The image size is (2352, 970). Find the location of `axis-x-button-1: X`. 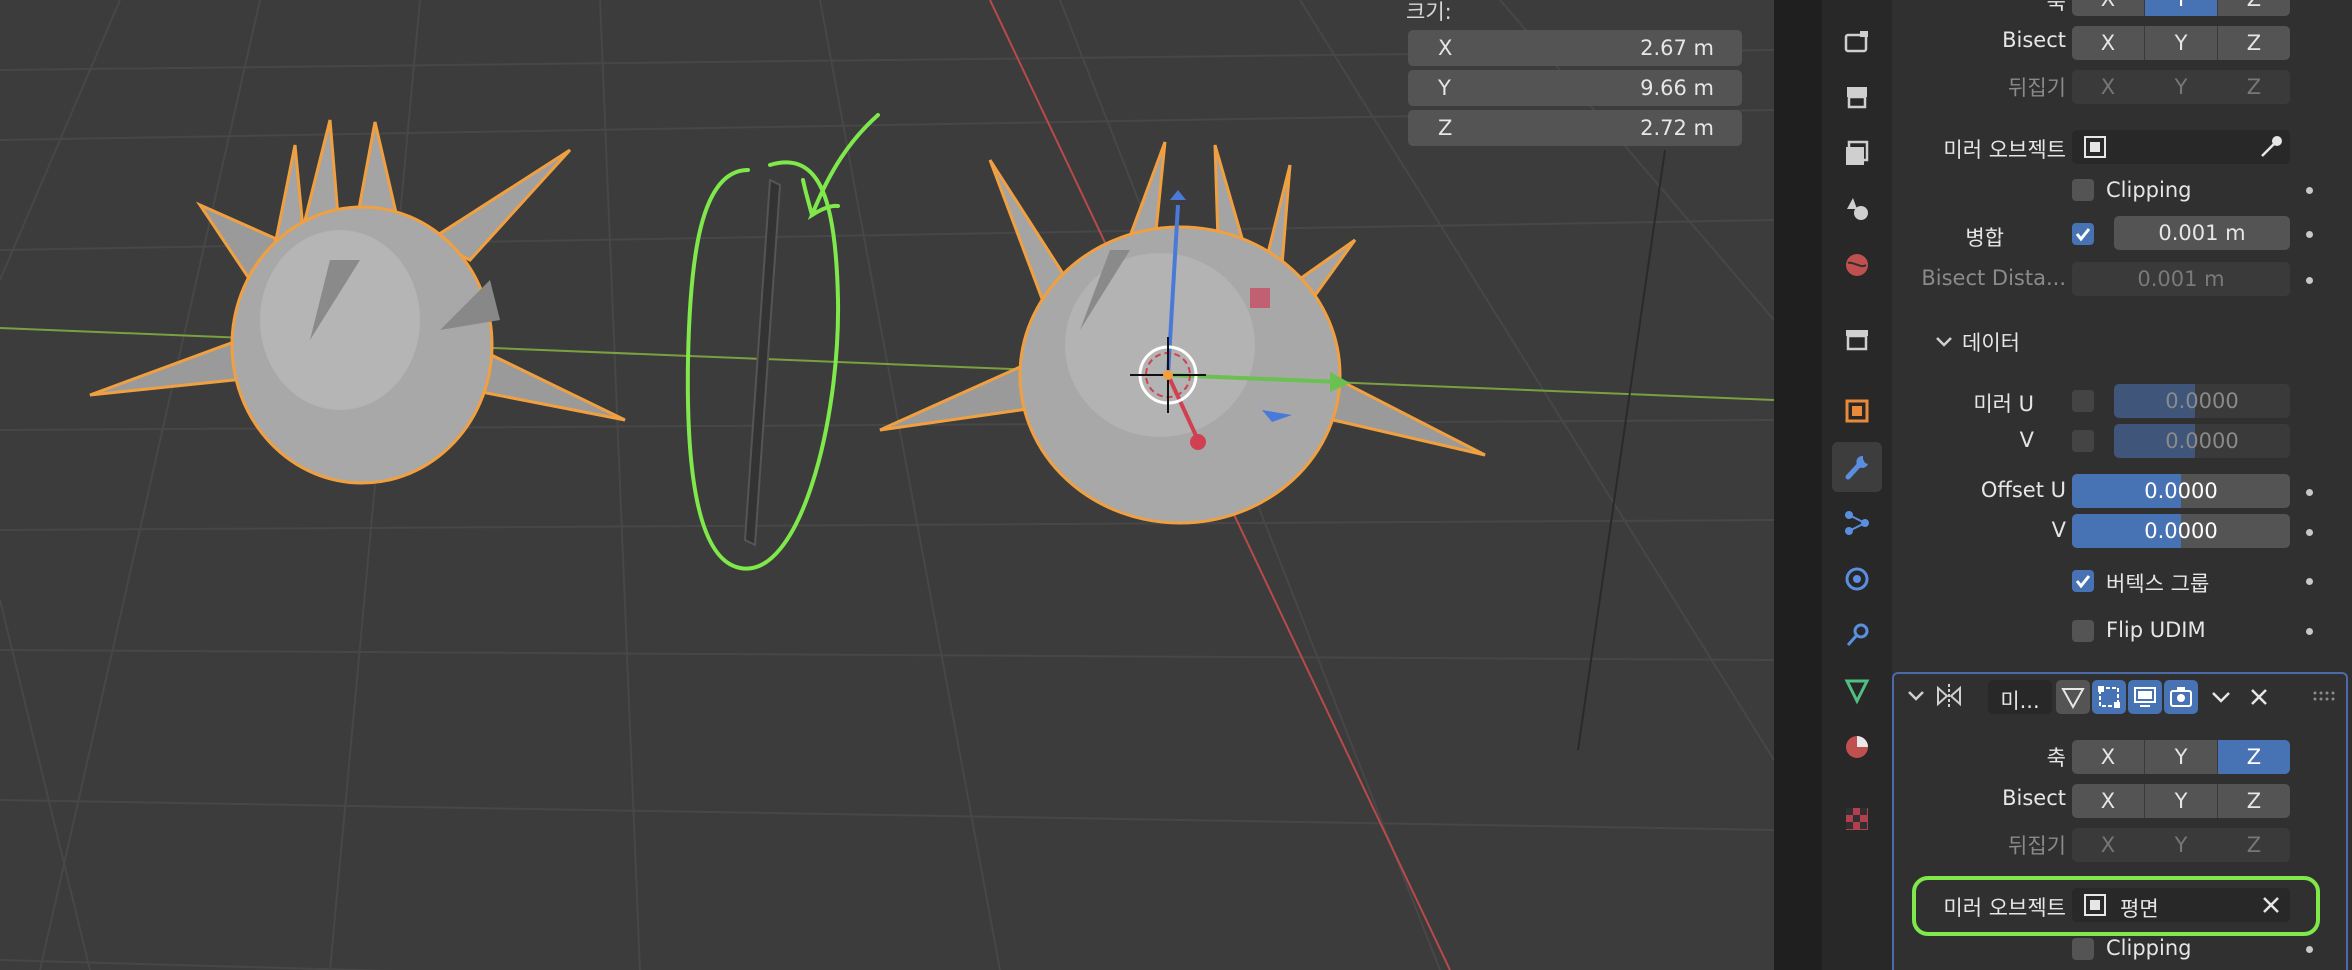

axis-x-button-1: X is located at coordinates (2108, 8).